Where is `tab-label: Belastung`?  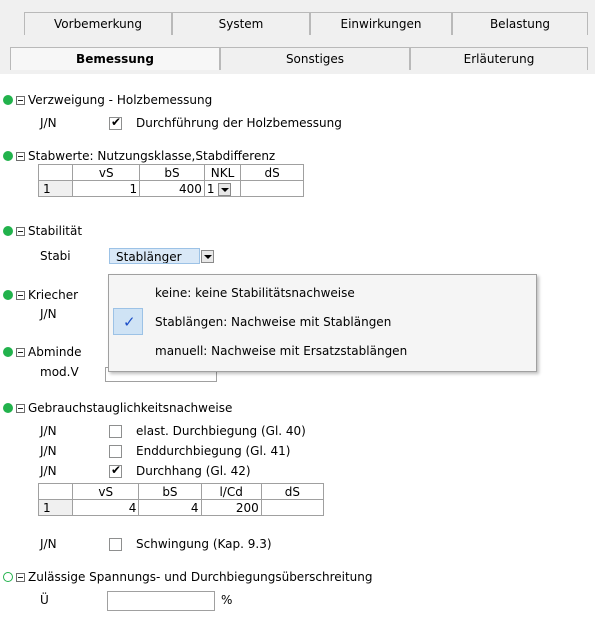
tab-label: Belastung is located at coordinates (520, 24).